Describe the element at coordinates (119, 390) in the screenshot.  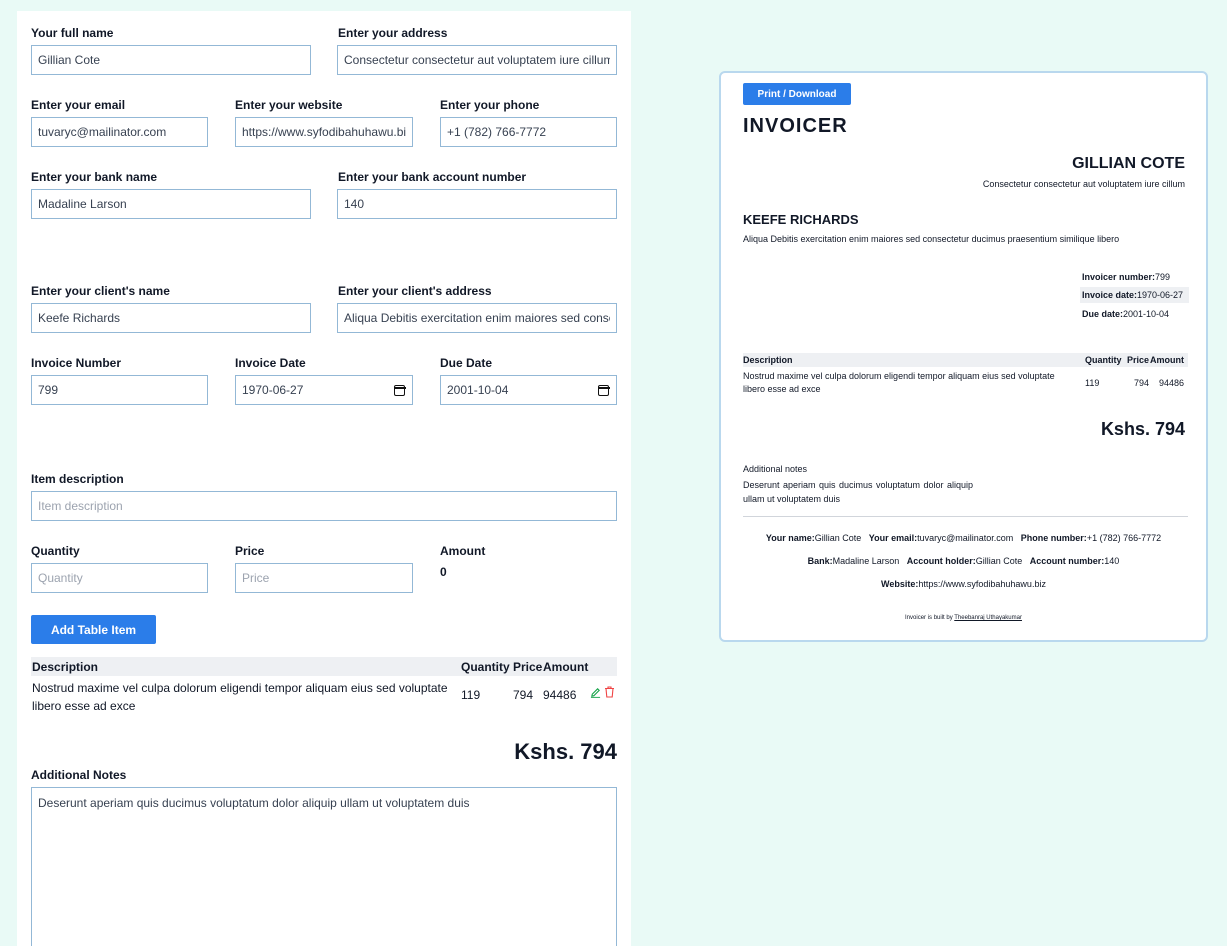
I see `invoice-number-input` at that location.